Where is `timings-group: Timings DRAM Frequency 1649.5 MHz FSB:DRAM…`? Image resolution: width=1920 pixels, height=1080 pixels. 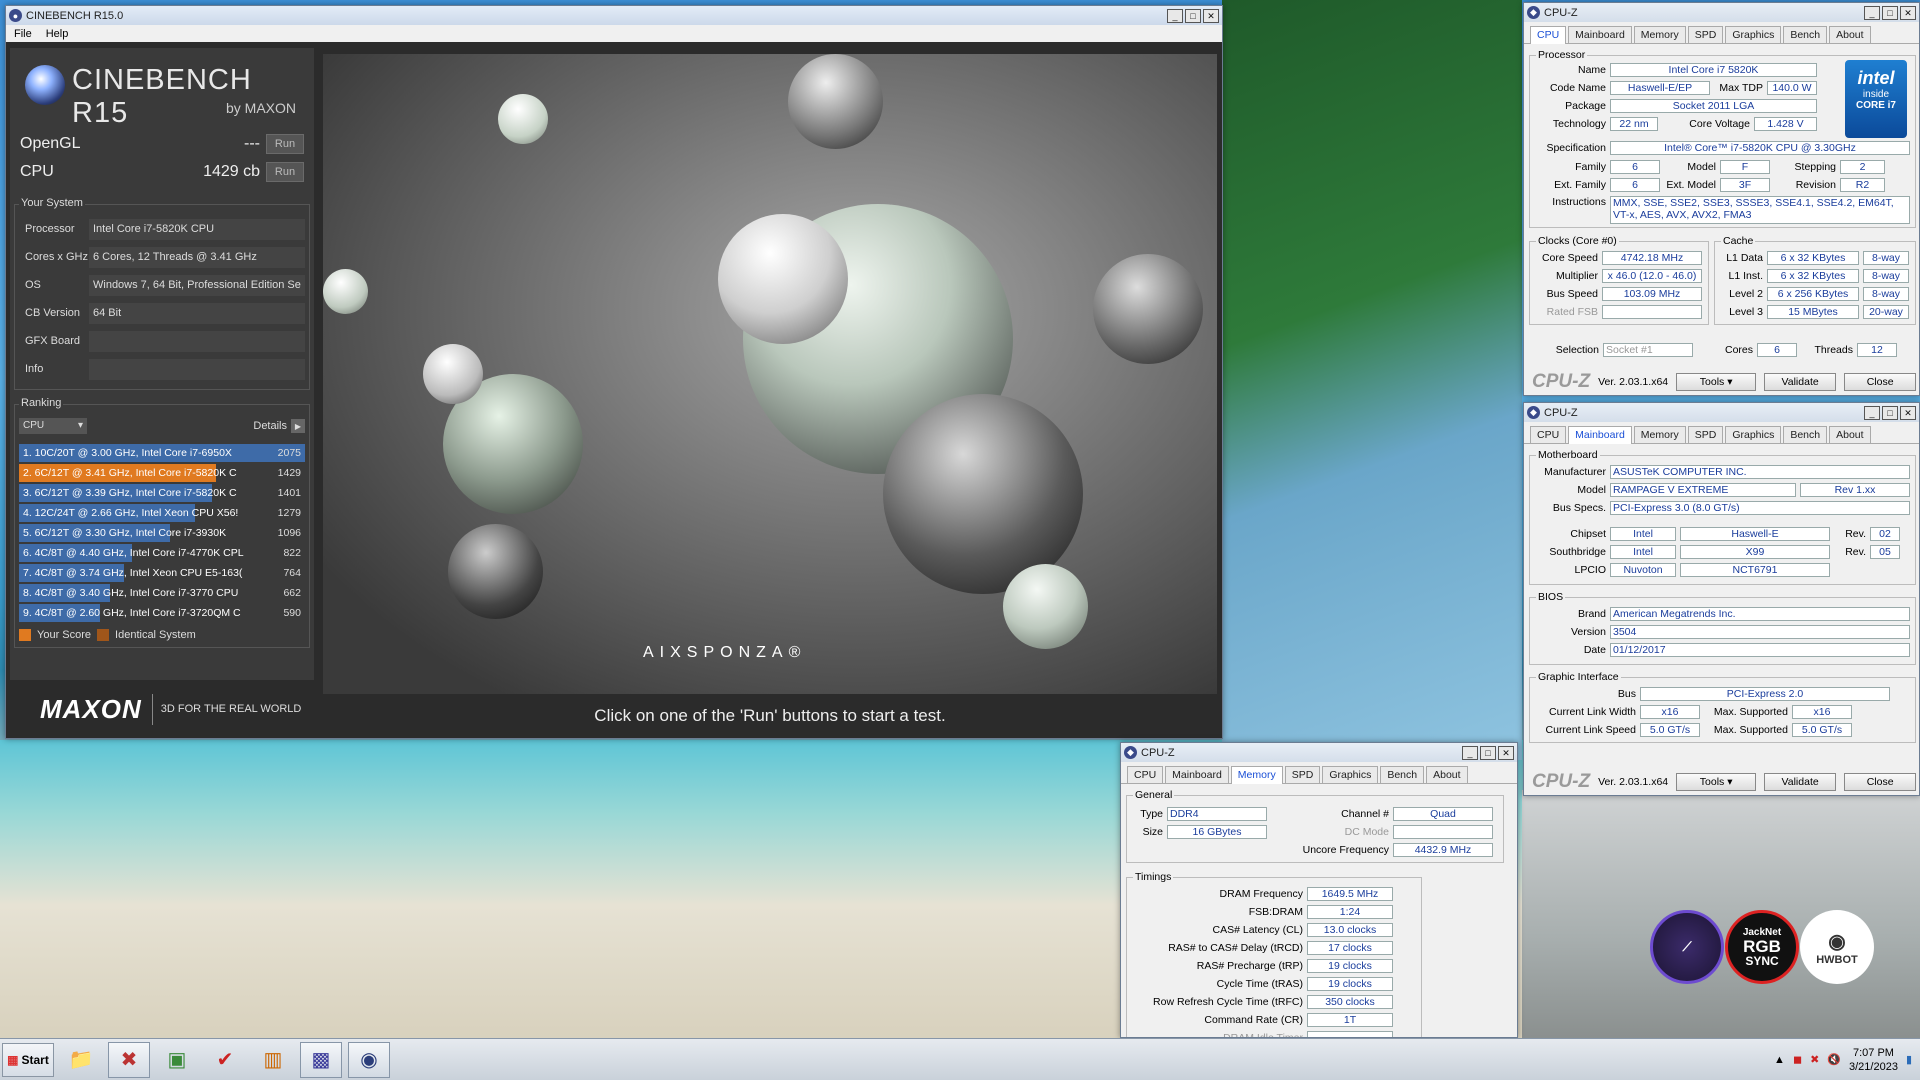 timings-group: Timings DRAM Frequency 1649.5 MHz FSB:DRAM… is located at coordinates (1274, 954).